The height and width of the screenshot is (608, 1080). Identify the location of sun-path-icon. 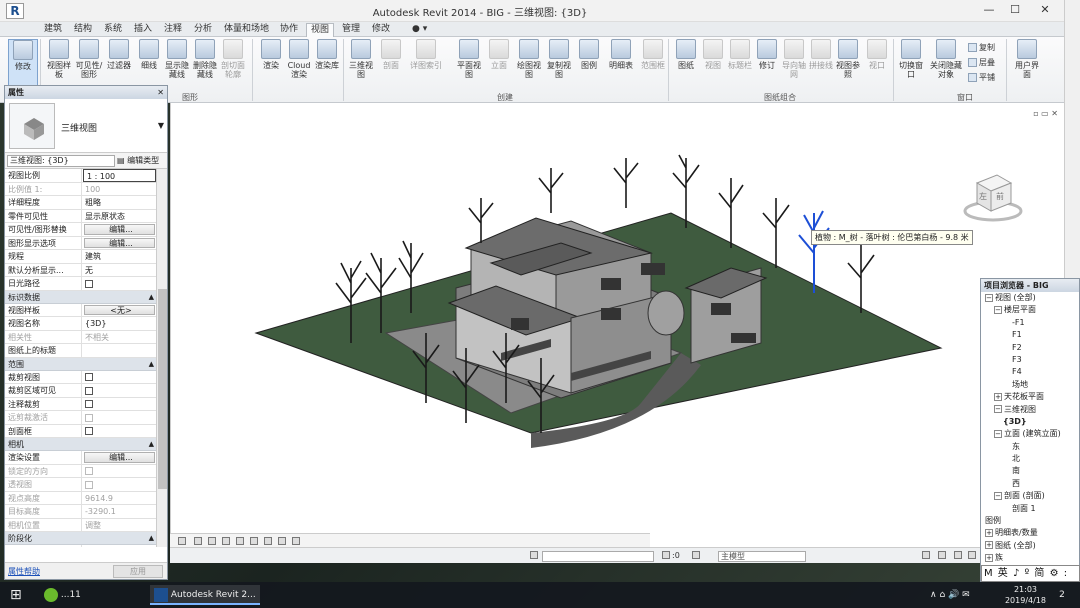
(226, 541).